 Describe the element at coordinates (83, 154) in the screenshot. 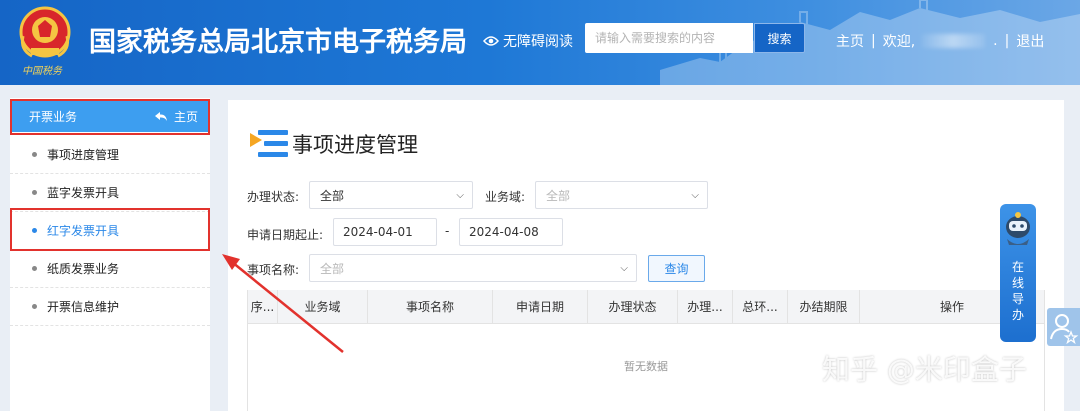

I see `sidebar-item-label: 事项进度管理` at that location.